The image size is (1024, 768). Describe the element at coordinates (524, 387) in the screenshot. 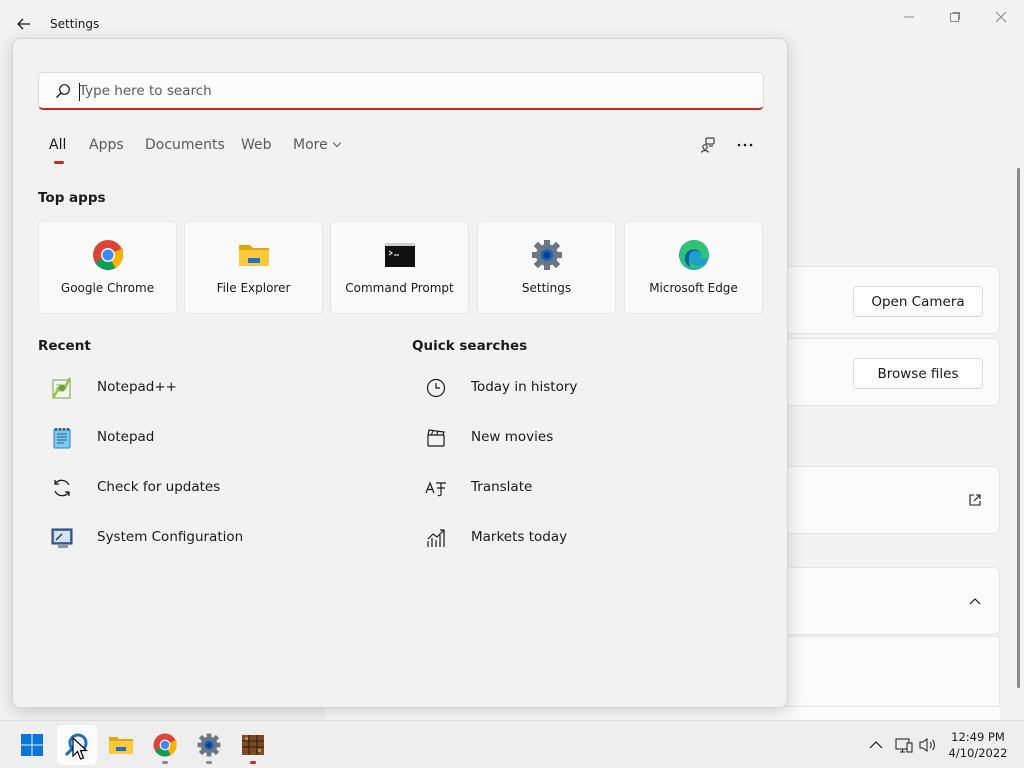

I see `item-label: Today in history` at that location.